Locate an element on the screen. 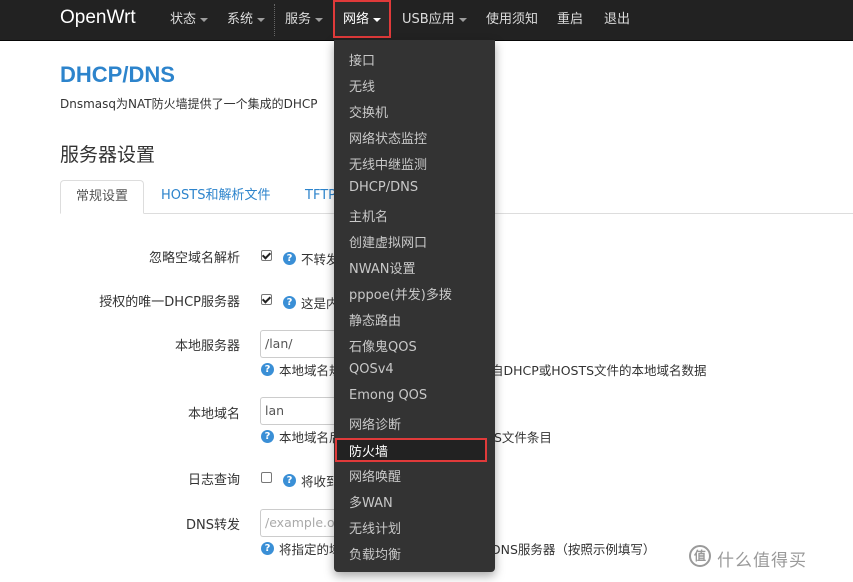  dns-forwarding-label: DNS转发 is located at coordinates (213, 525).